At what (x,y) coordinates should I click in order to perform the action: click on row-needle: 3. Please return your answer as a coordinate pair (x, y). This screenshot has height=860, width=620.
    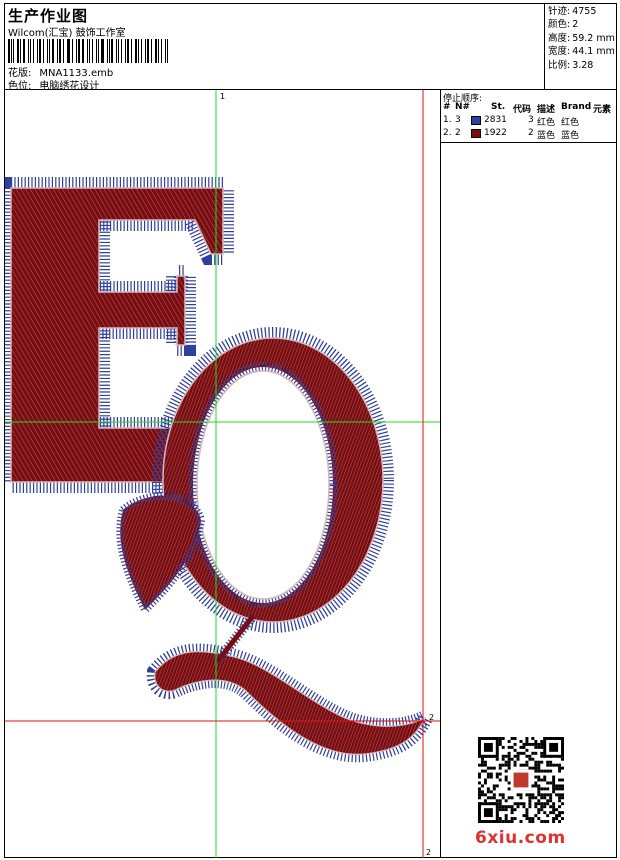
    Looking at the image, I should click on (458, 120).